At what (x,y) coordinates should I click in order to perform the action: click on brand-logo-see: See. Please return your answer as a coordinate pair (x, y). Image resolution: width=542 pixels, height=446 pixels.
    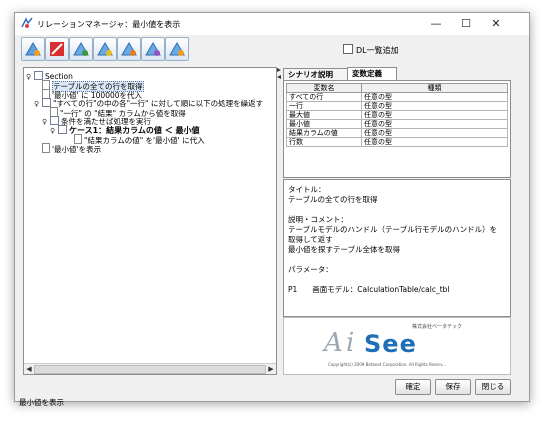
    Looking at the image, I should click on (390, 344).